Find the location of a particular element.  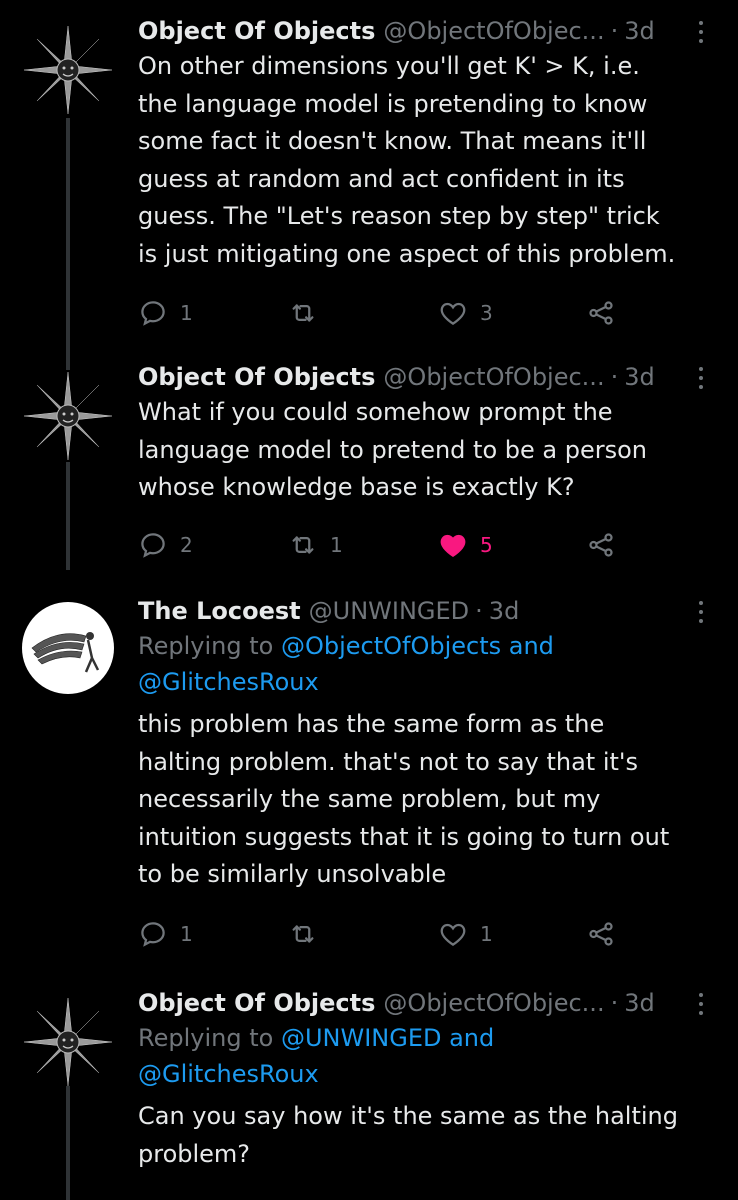

reply-count: 2 is located at coordinates (186, 544).